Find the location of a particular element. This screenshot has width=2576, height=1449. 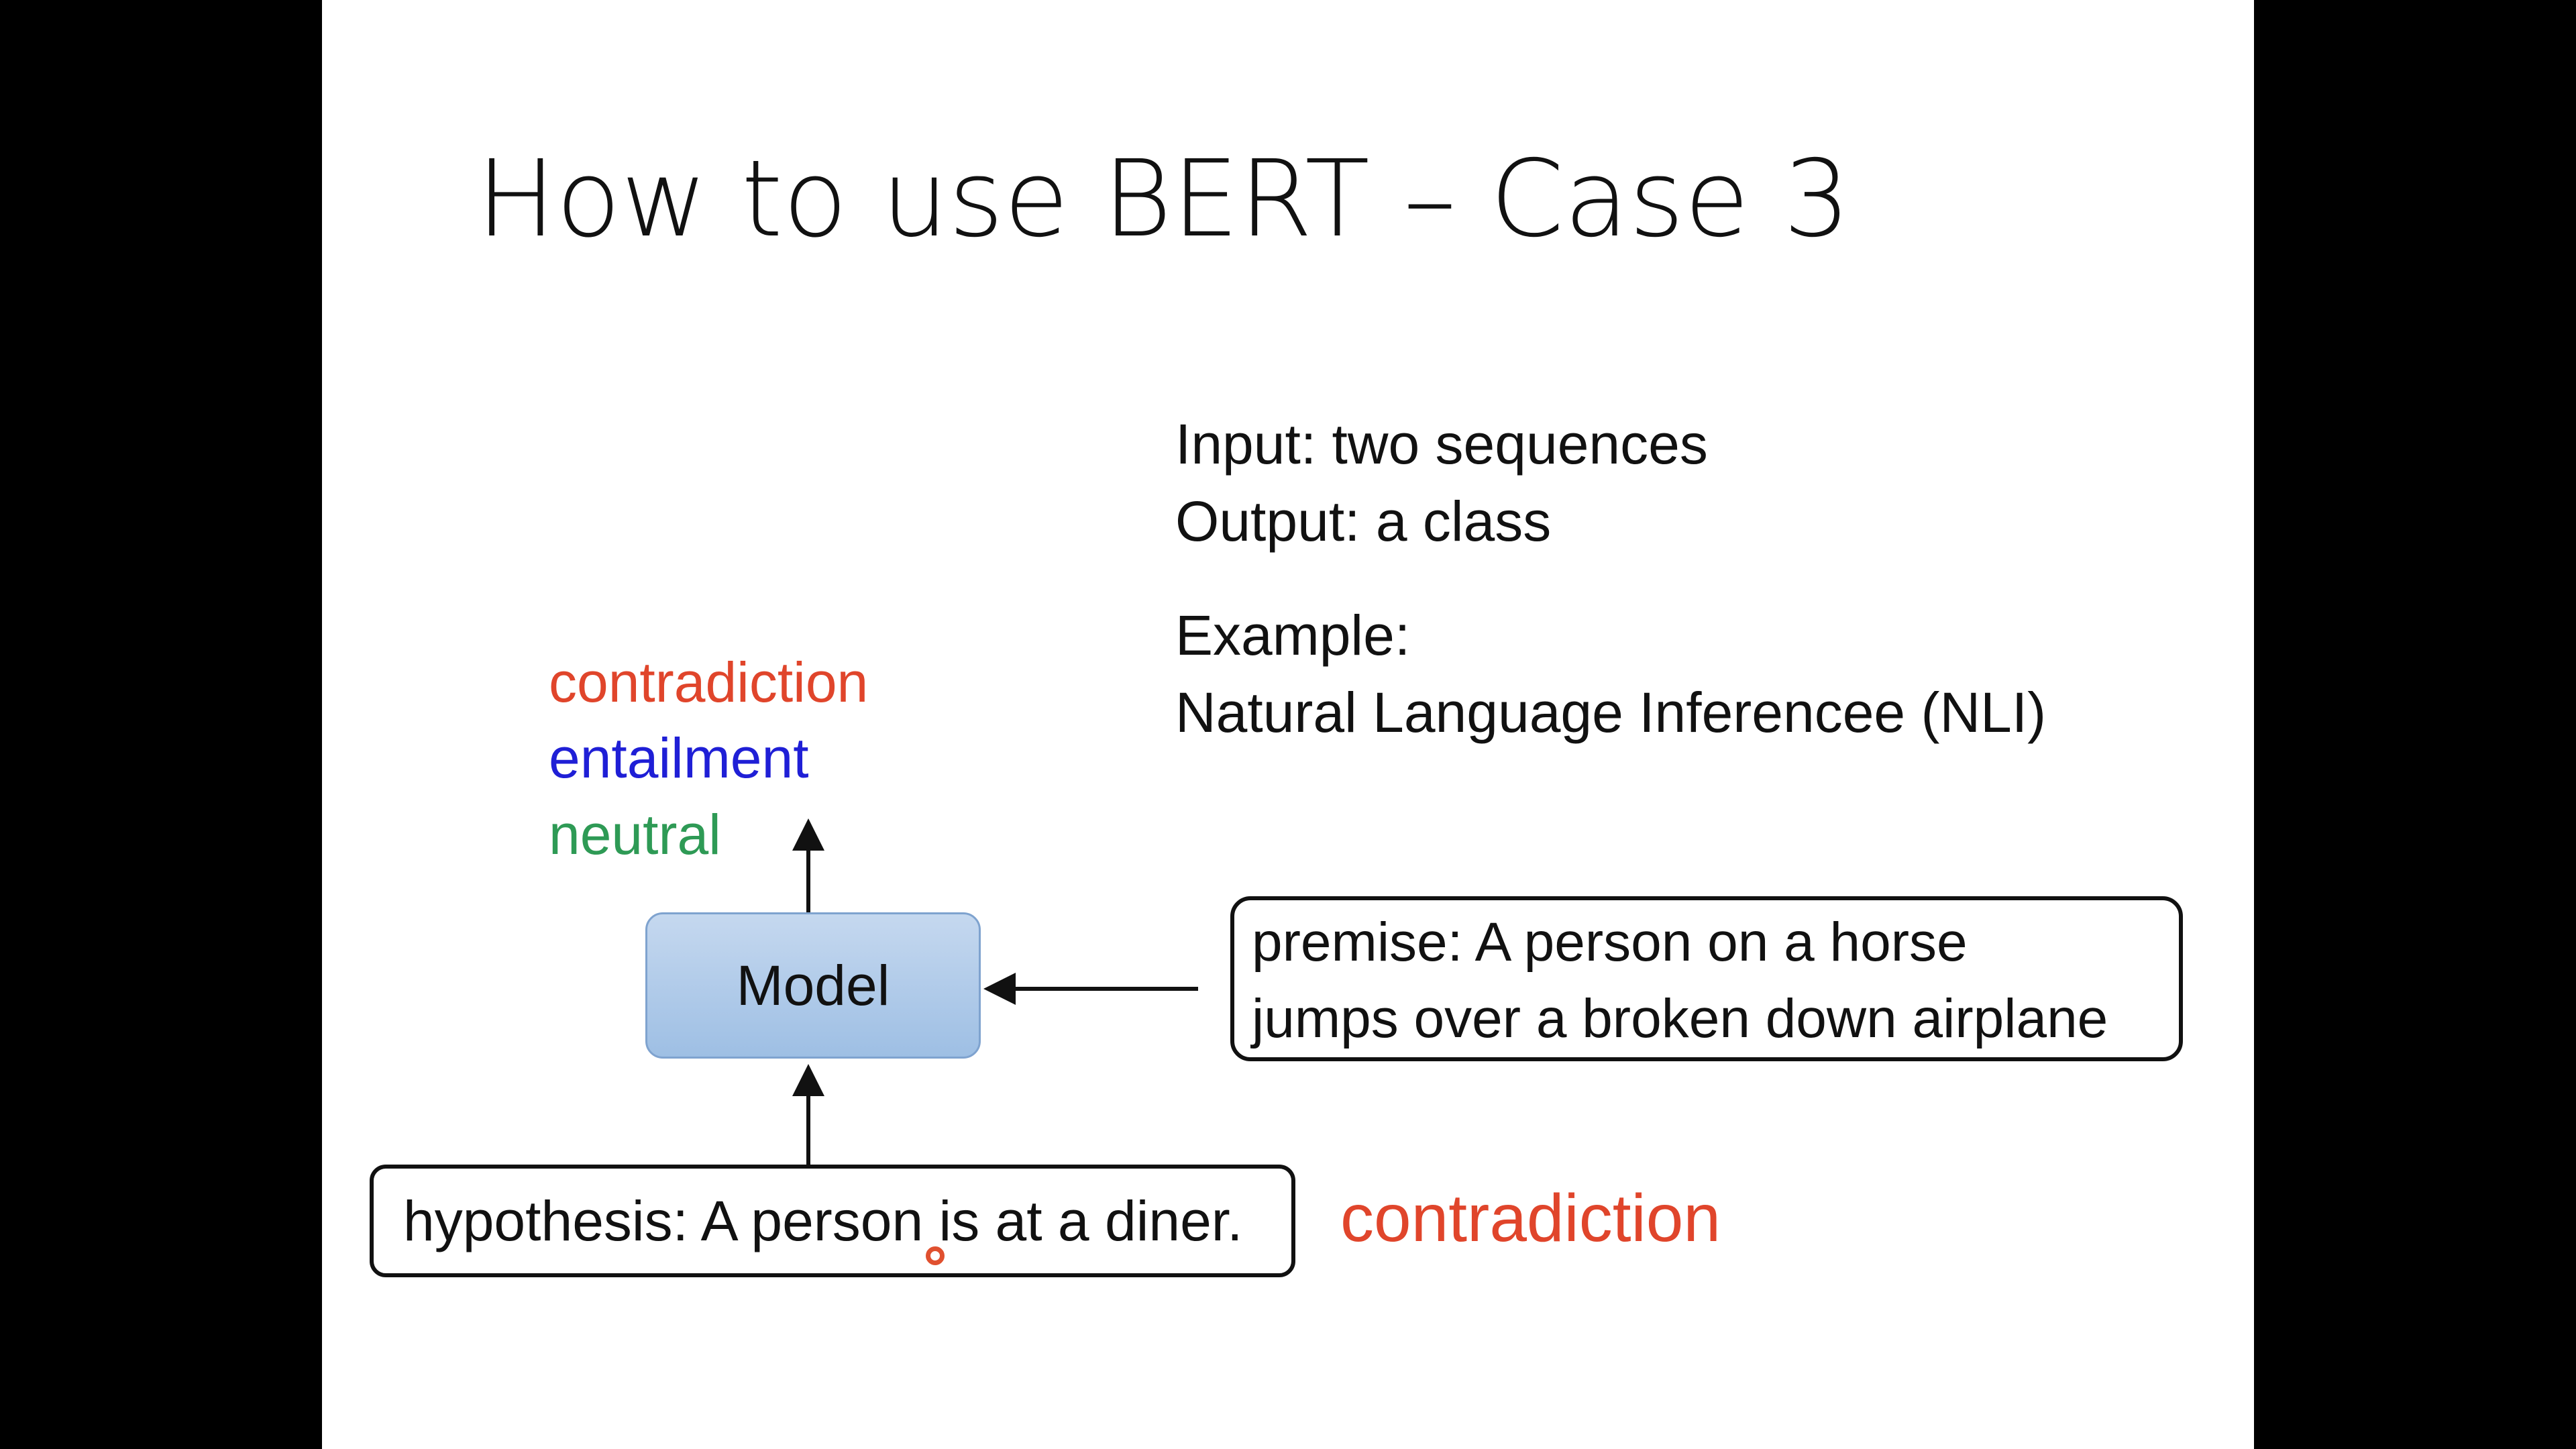

model-label: Model is located at coordinates (813, 985).